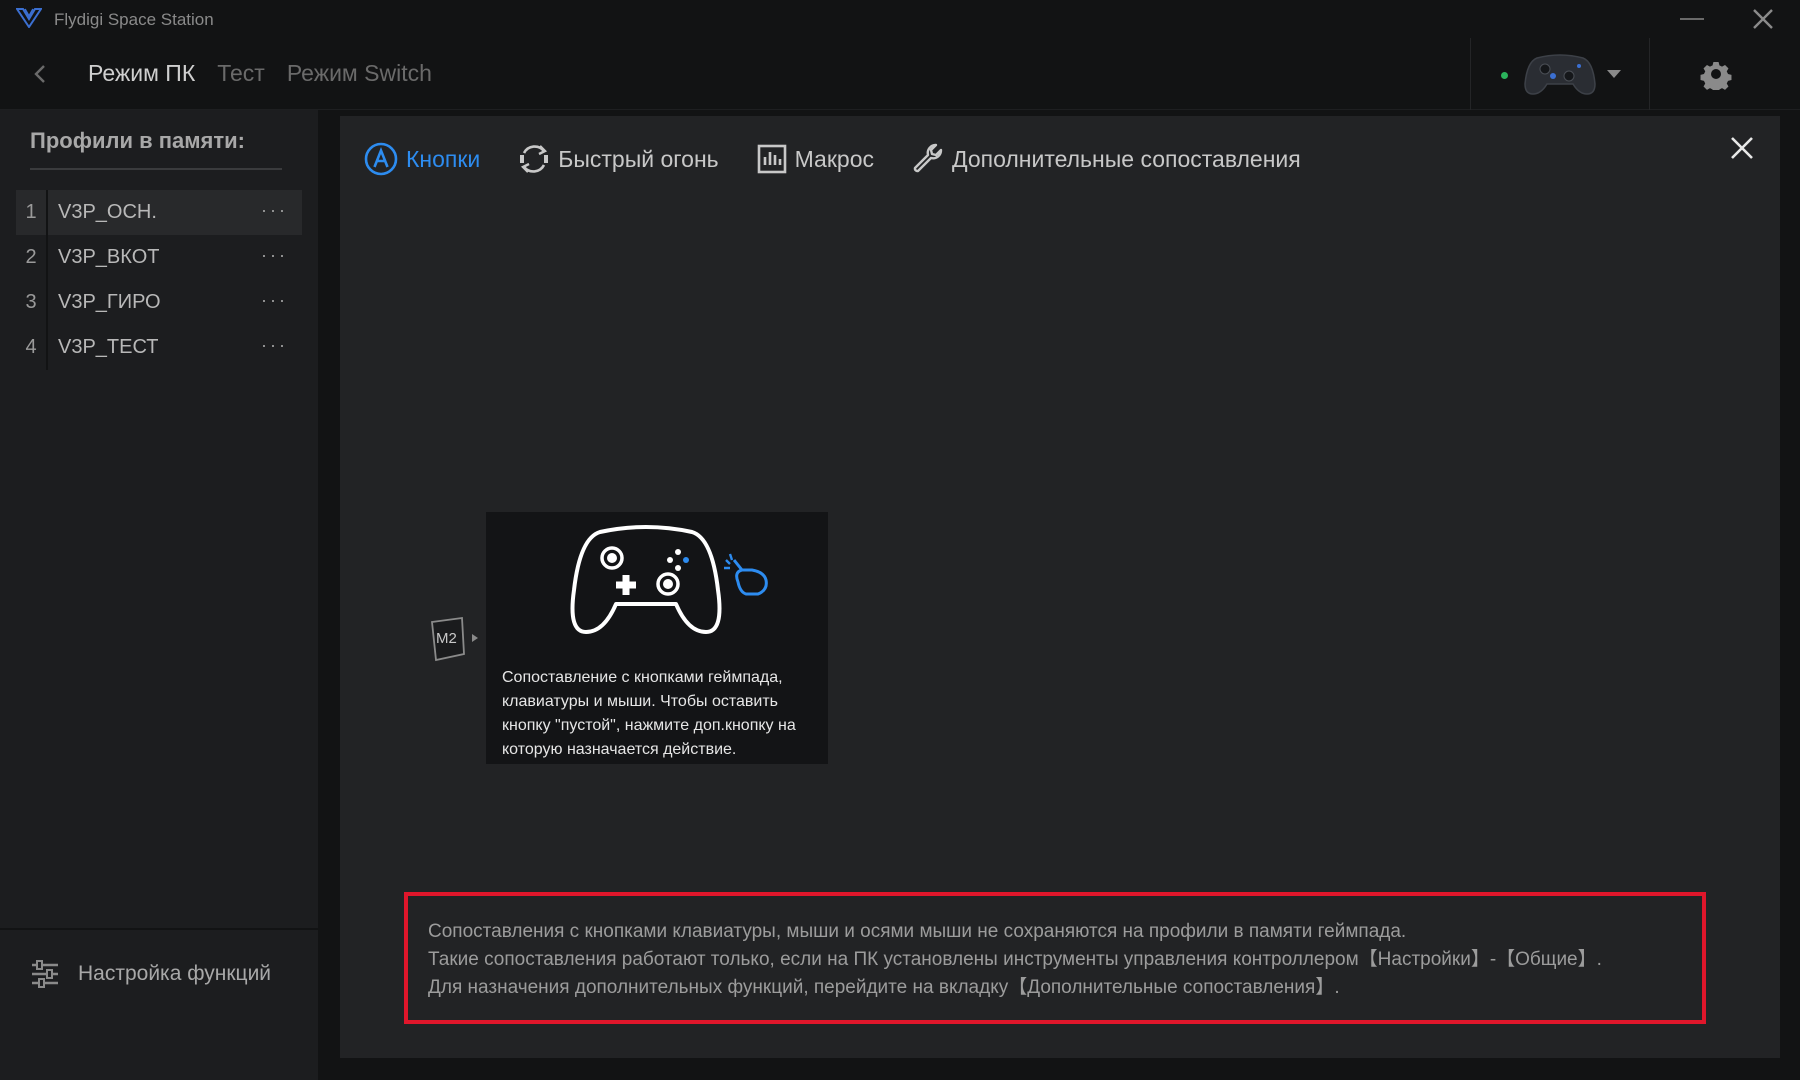 The height and width of the screenshot is (1080, 1800). What do you see at coordinates (669, 579) in the screenshot?
I see `gamepad-tap-illustration-icon` at bounding box center [669, 579].